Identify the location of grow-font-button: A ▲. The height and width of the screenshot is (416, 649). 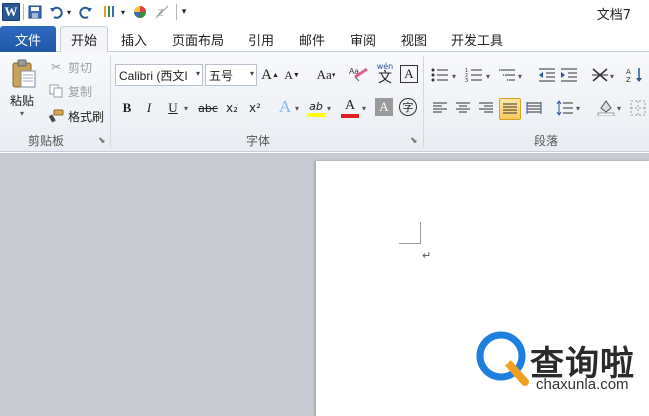
(270, 75).